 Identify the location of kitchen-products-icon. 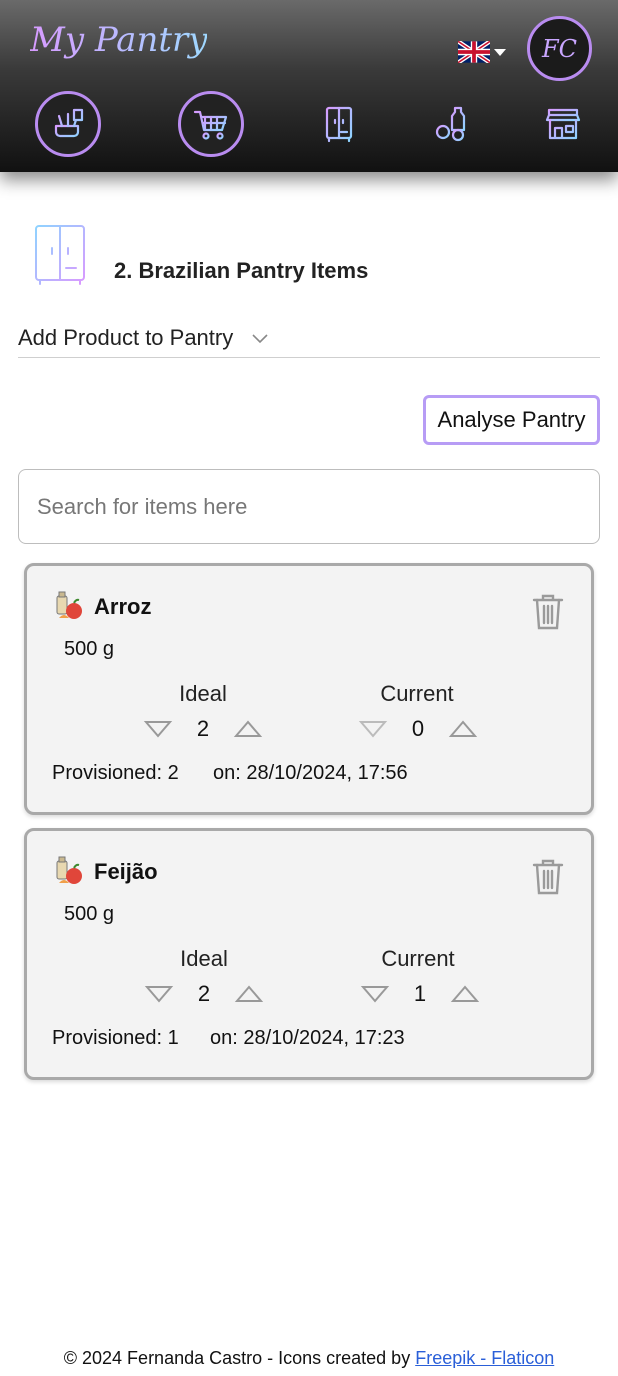
(69, 123).